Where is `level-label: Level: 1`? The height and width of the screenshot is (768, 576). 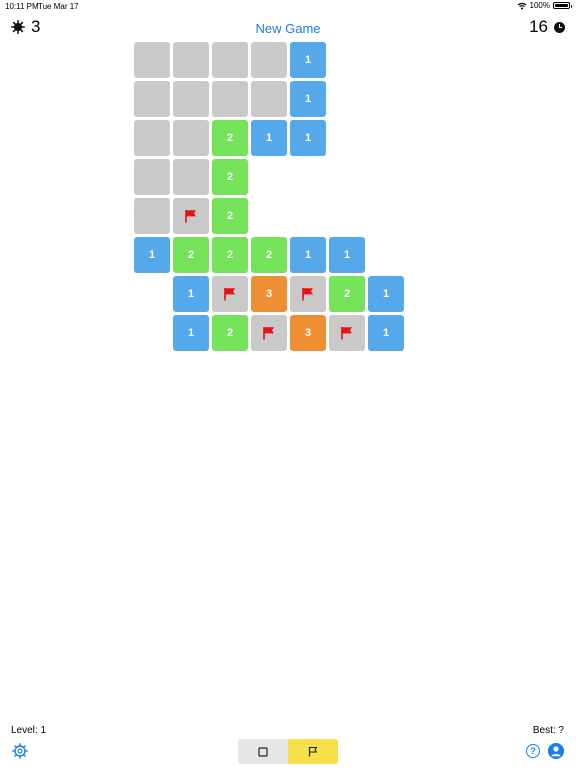 level-label: Level: 1 is located at coordinates (29, 730).